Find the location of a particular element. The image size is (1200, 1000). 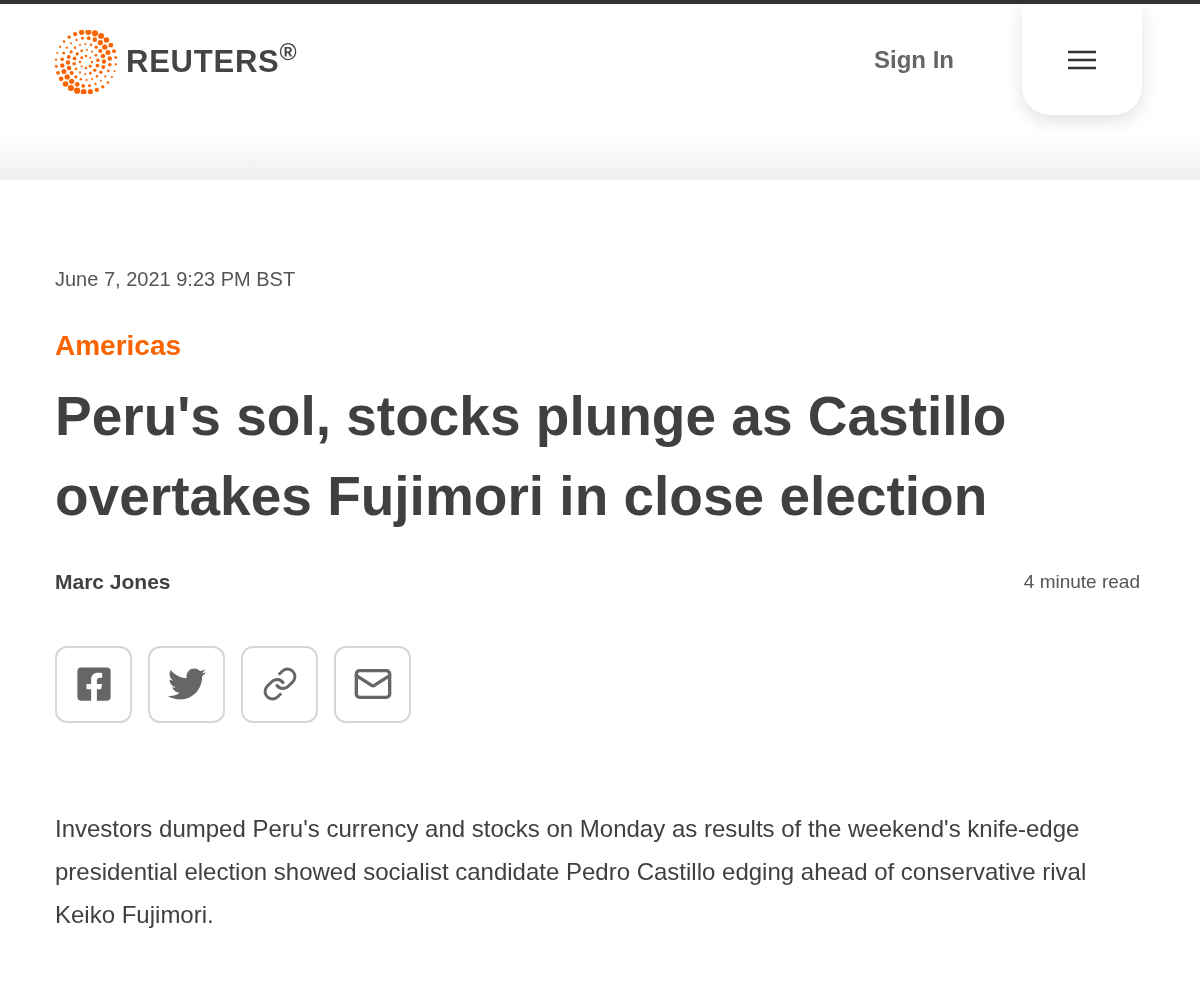

brand-name: REUTERS$^{®}$ is located at coordinates (212, 59).